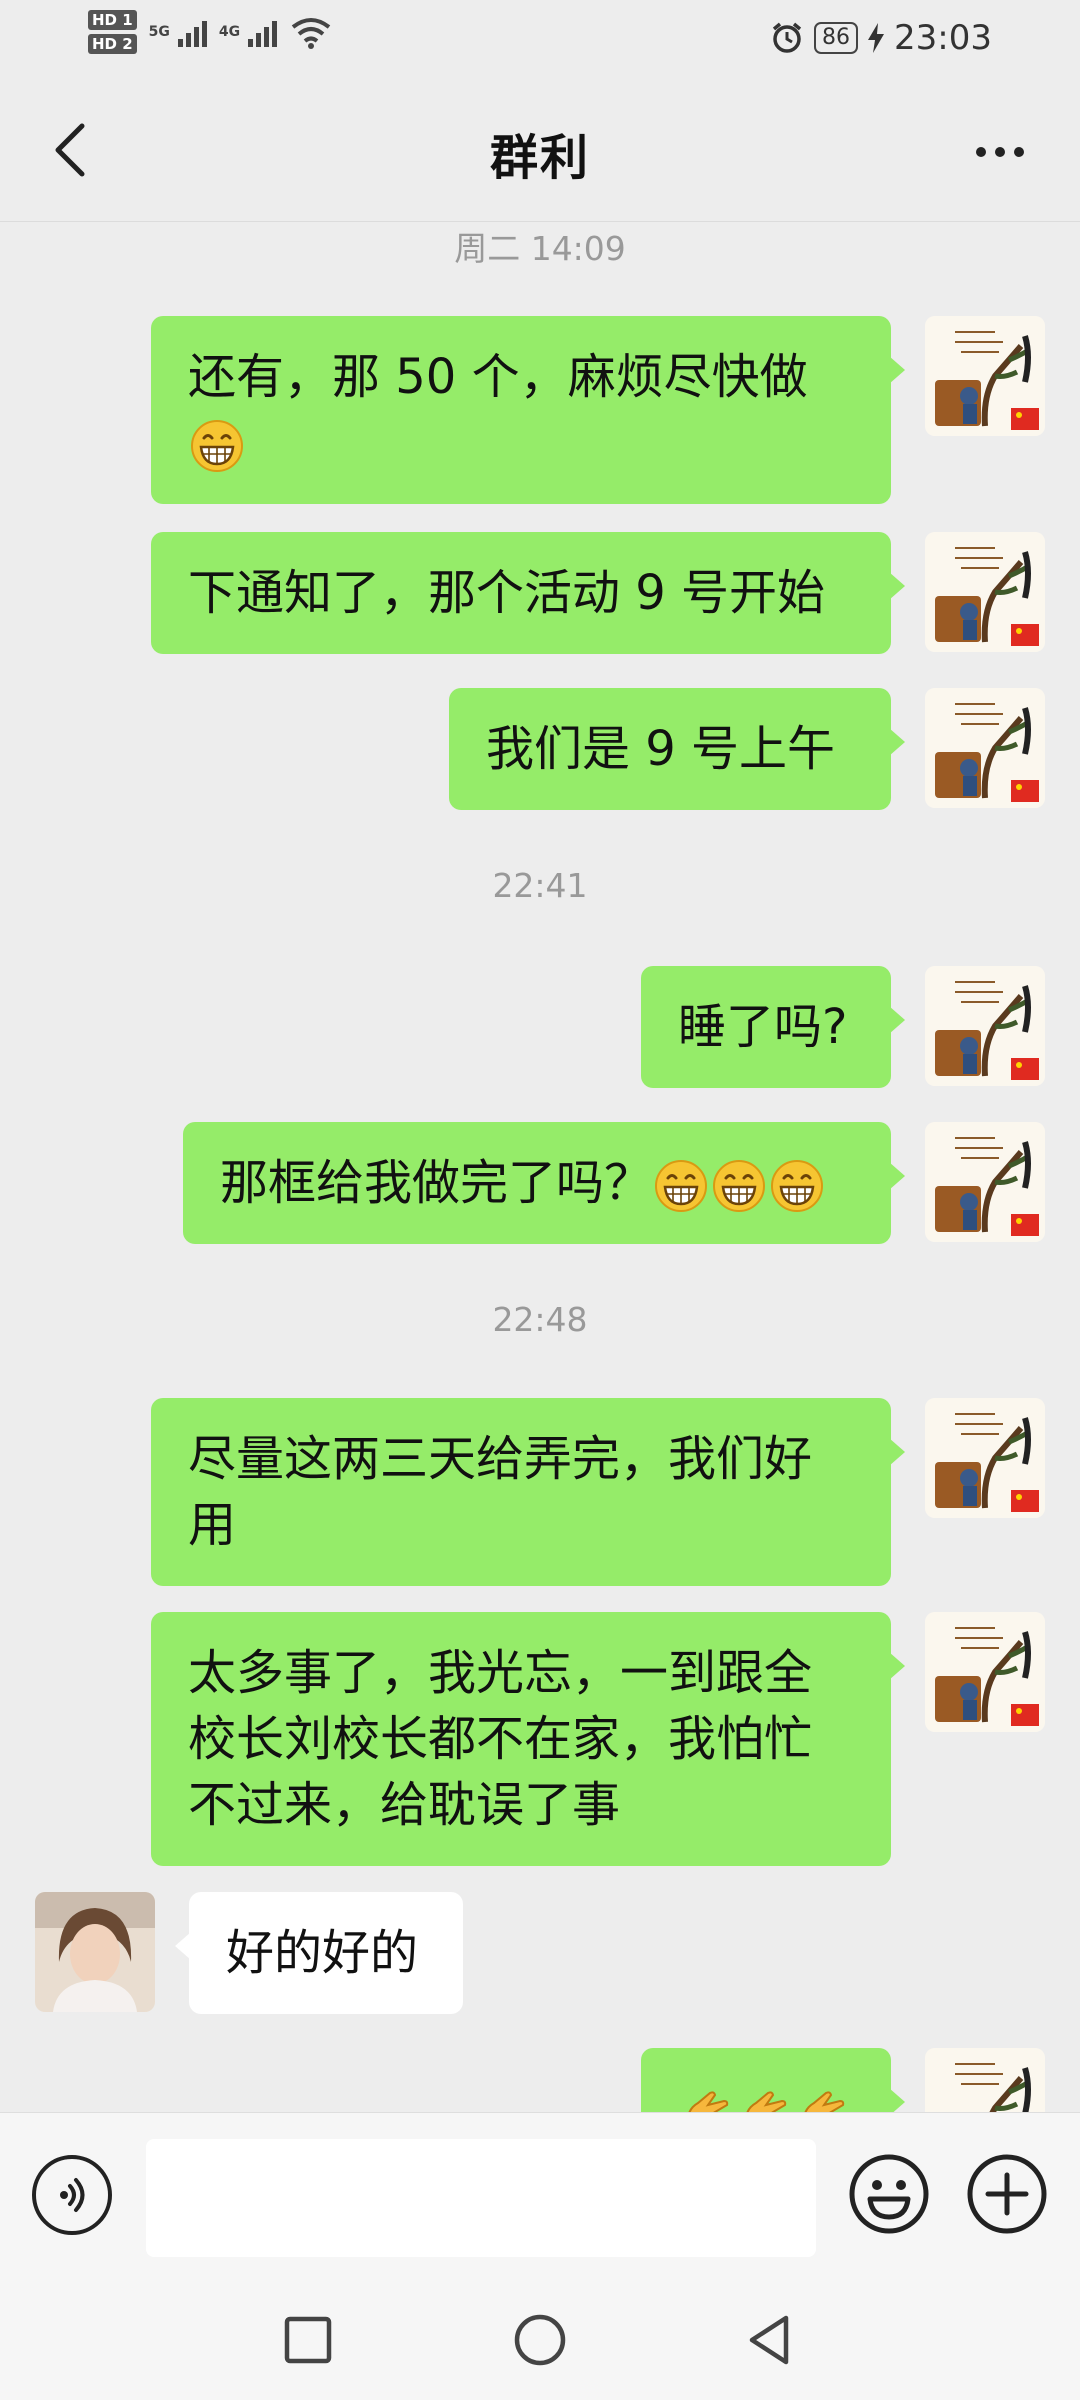  Describe the element at coordinates (943, 38) in the screenshot. I see `clock: 23:03` at that location.